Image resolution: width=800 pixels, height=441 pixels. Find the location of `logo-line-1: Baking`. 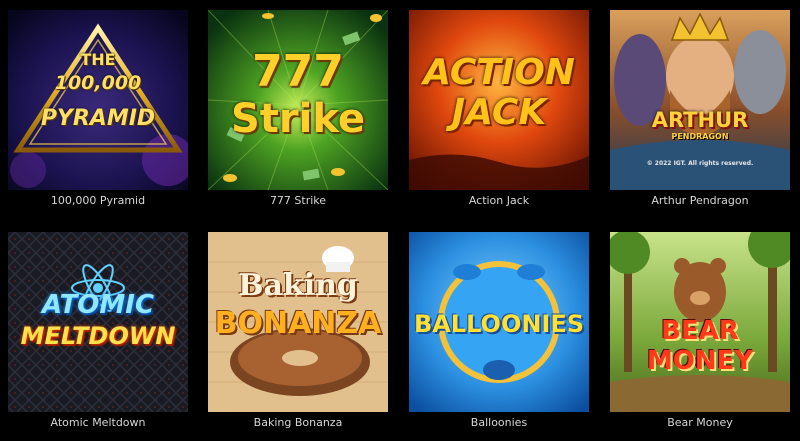

logo-line-1: Baking is located at coordinates (298, 285).